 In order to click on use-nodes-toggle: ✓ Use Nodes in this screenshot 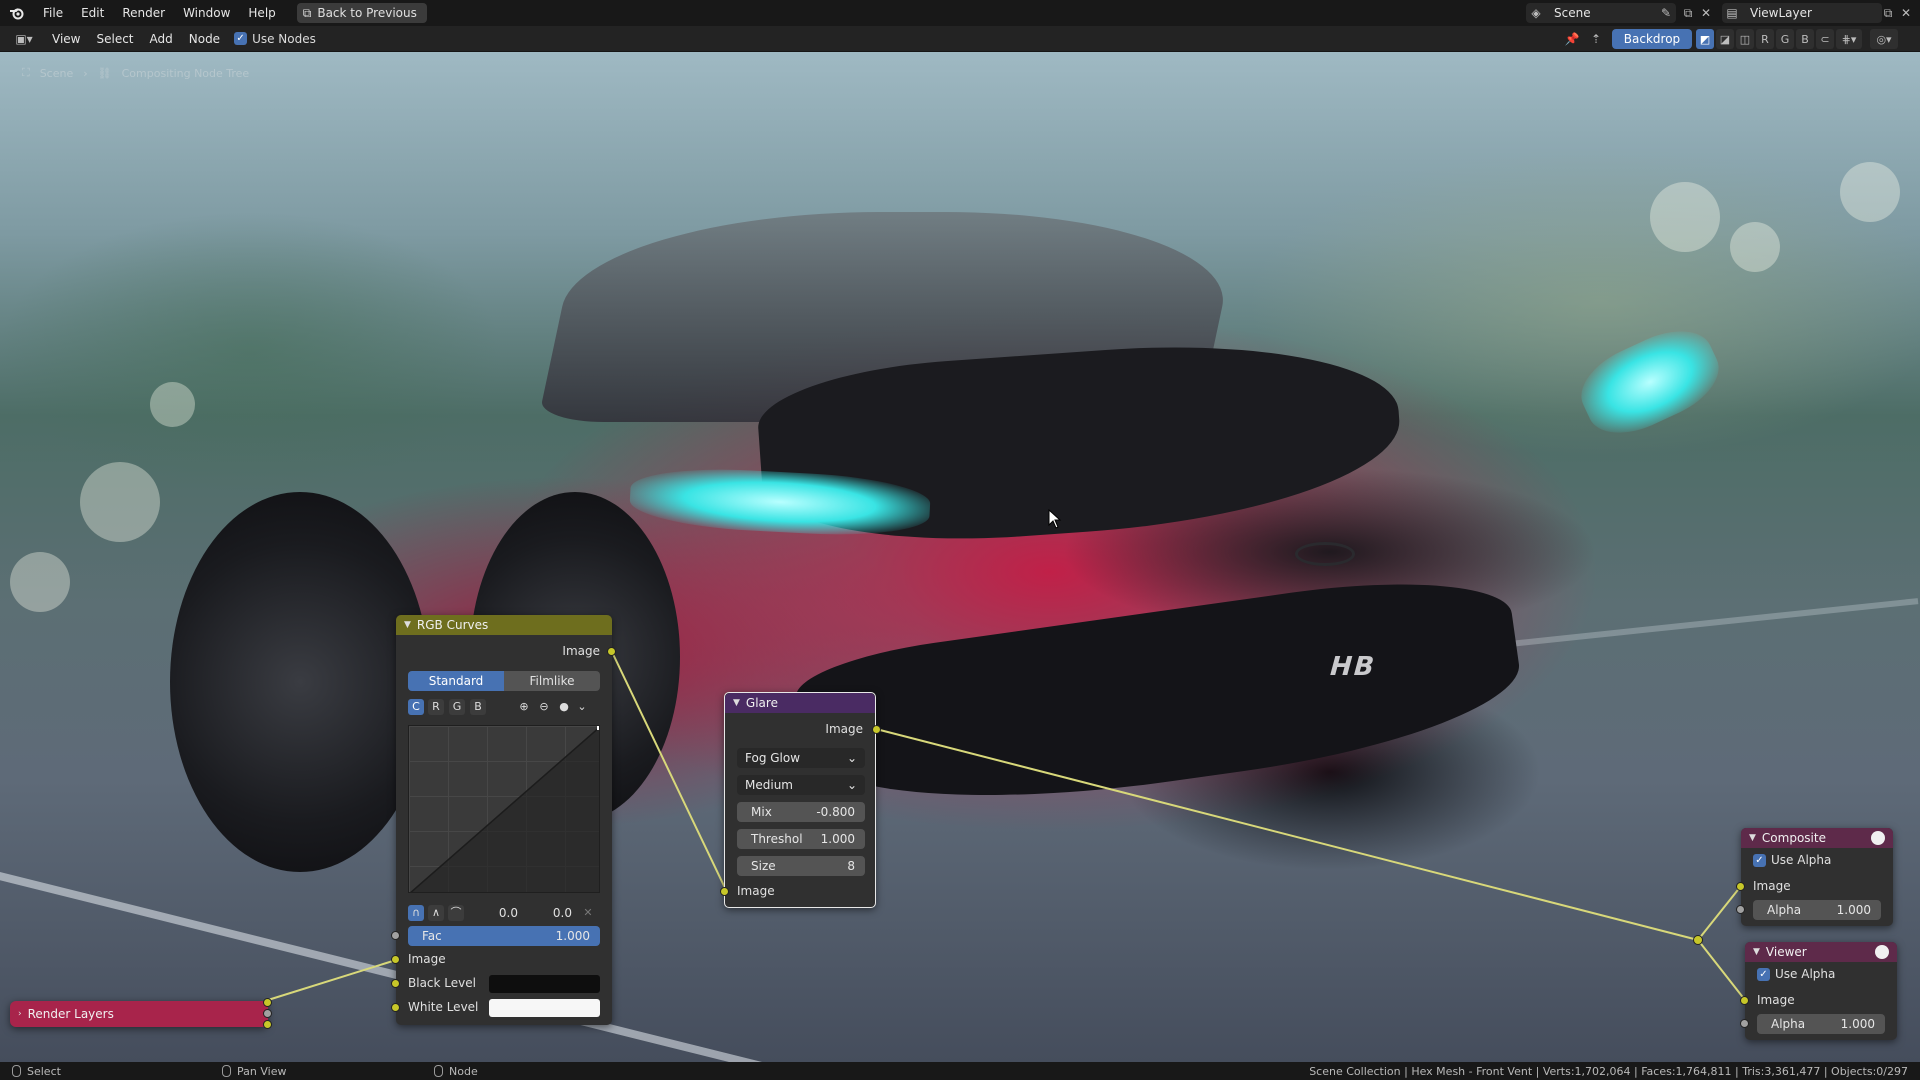, I will do `click(275, 39)`.